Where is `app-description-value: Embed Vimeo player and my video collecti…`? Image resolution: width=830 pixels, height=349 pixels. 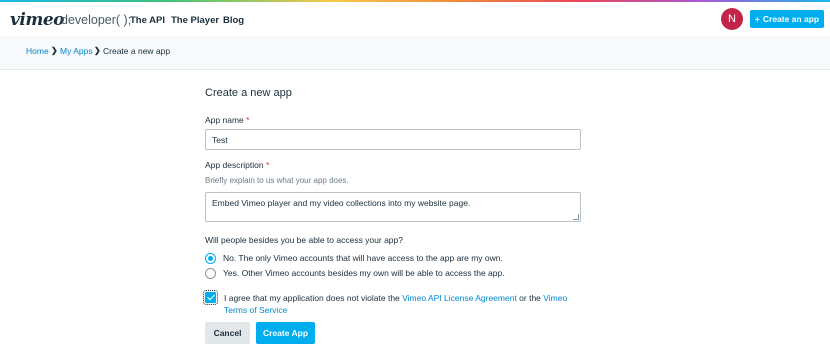 app-description-value: Embed Vimeo player and my video collecti… is located at coordinates (341, 203).